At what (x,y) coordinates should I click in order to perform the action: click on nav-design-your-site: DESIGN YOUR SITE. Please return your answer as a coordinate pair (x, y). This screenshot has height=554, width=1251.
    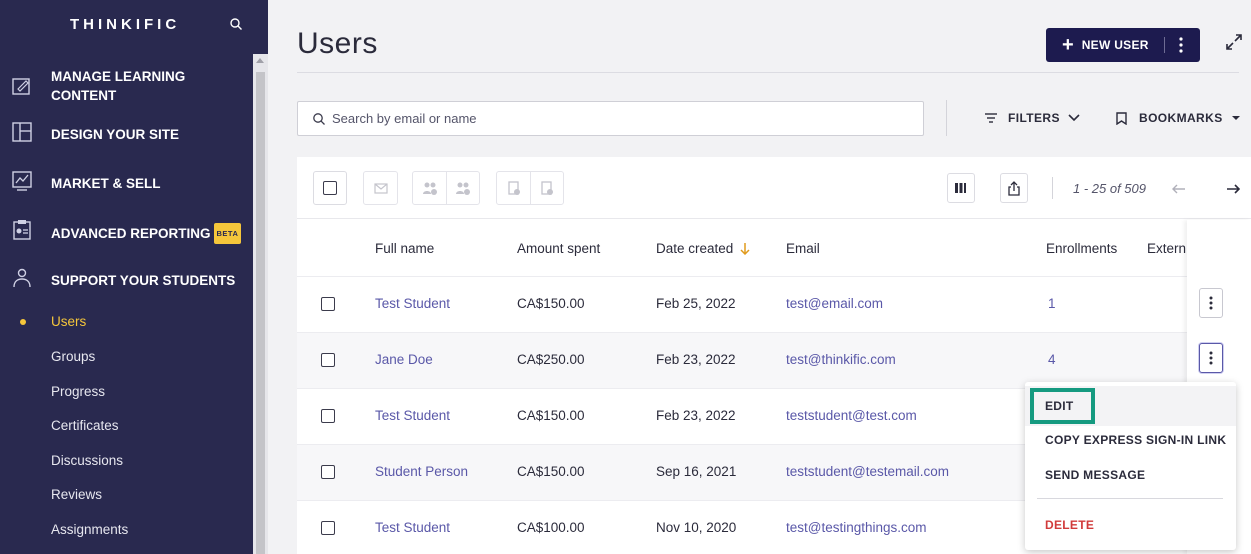
    Looking at the image, I should click on (126, 134).